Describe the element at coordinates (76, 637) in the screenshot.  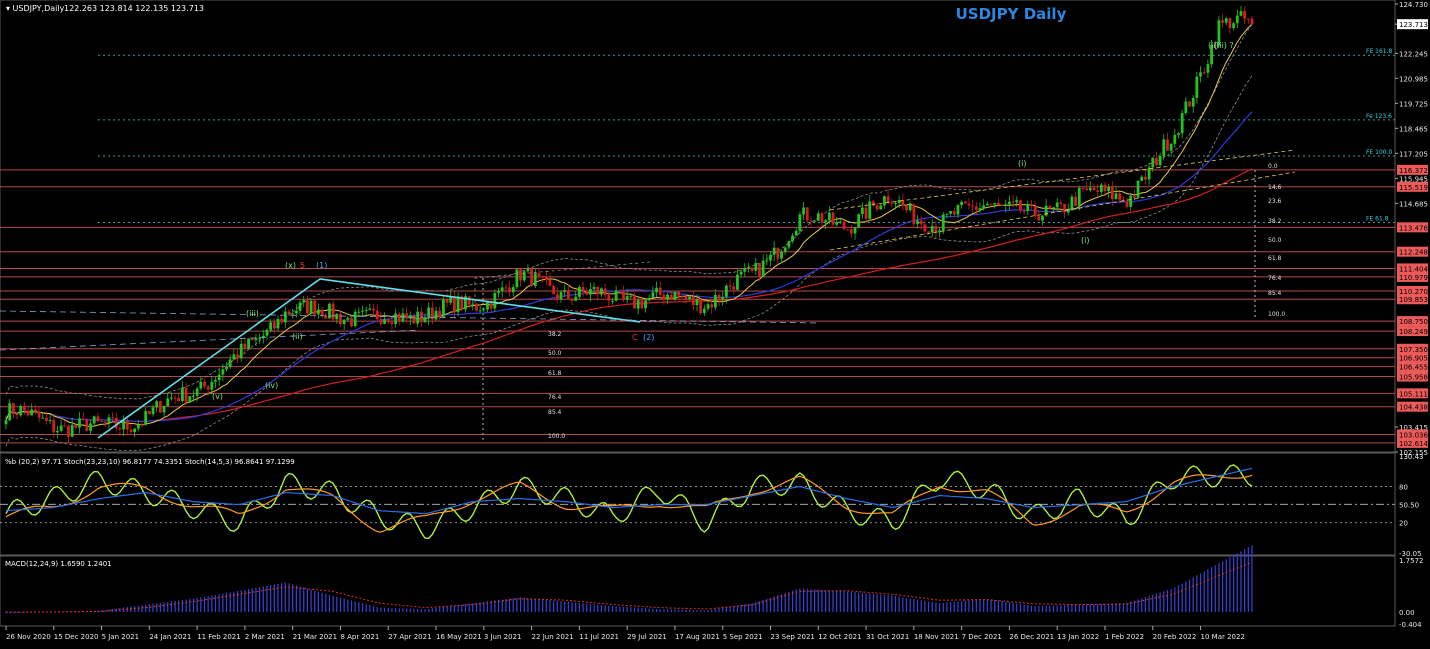
I see `time-tick-label: 15 Dec 2020` at that location.